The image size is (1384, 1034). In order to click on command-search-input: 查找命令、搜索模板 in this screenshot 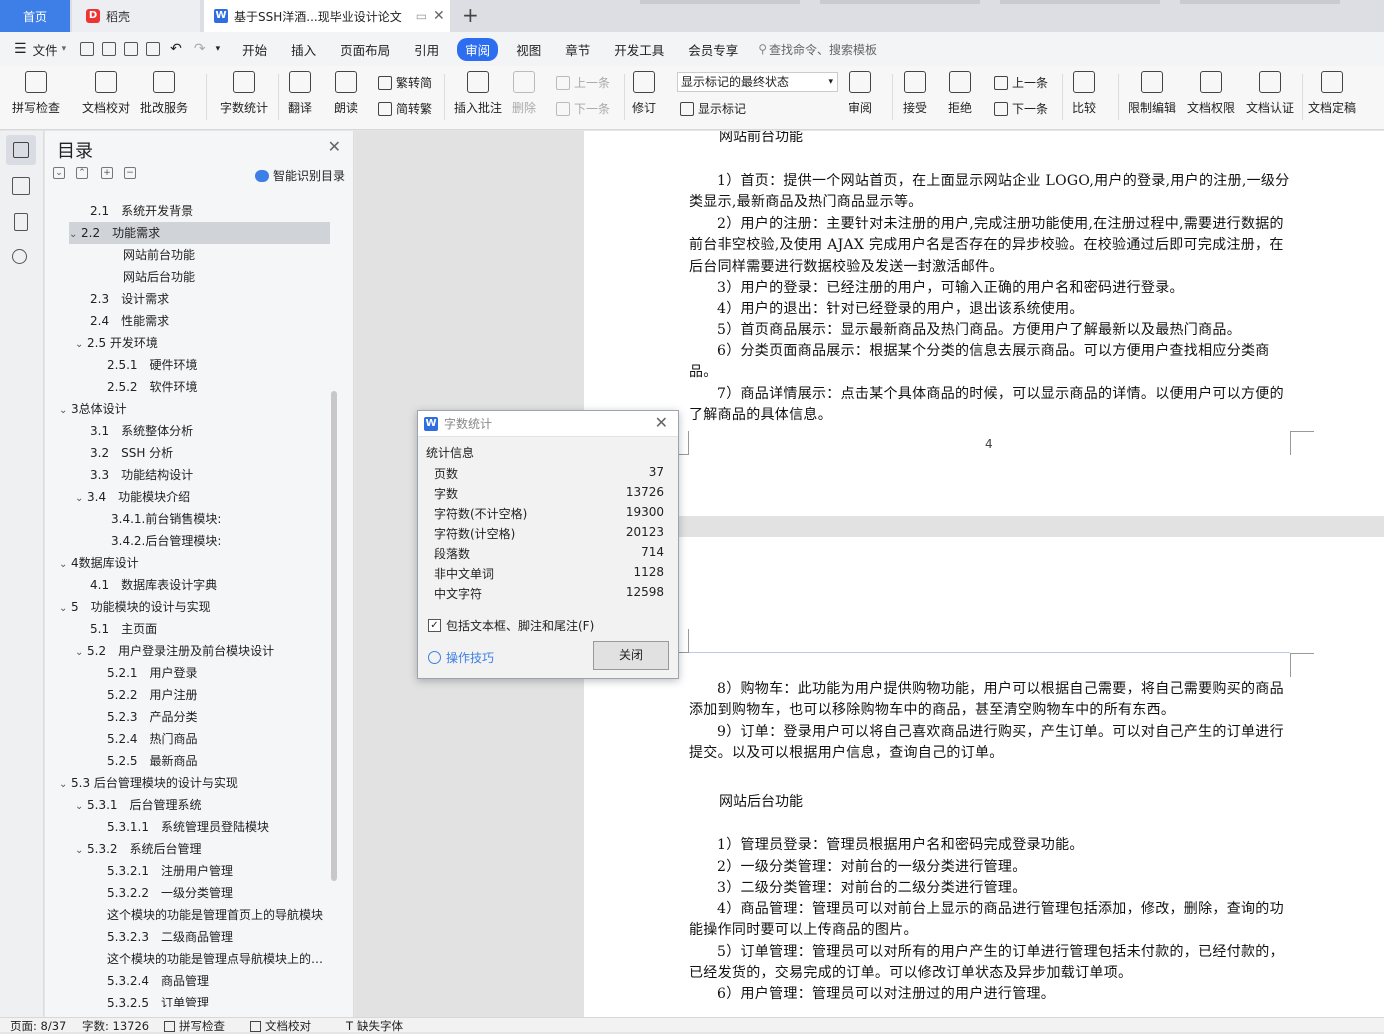, I will do `click(823, 49)`.